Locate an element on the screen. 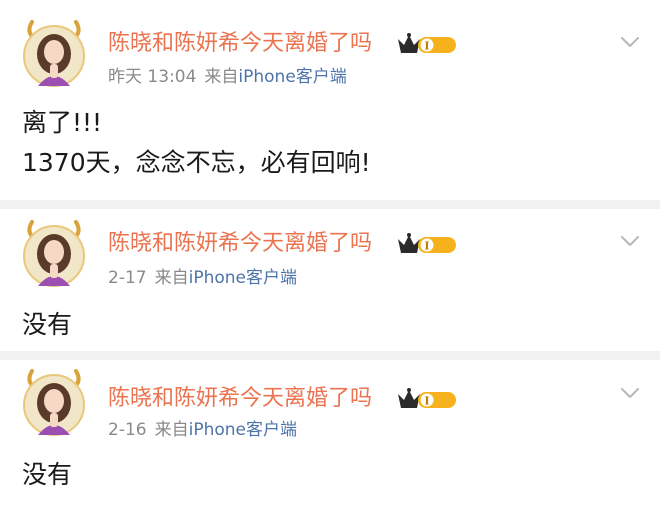 The width and height of the screenshot is (660, 511). post-meta: 2-16 来自iPhone客户端 is located at coordinates (202, 430).